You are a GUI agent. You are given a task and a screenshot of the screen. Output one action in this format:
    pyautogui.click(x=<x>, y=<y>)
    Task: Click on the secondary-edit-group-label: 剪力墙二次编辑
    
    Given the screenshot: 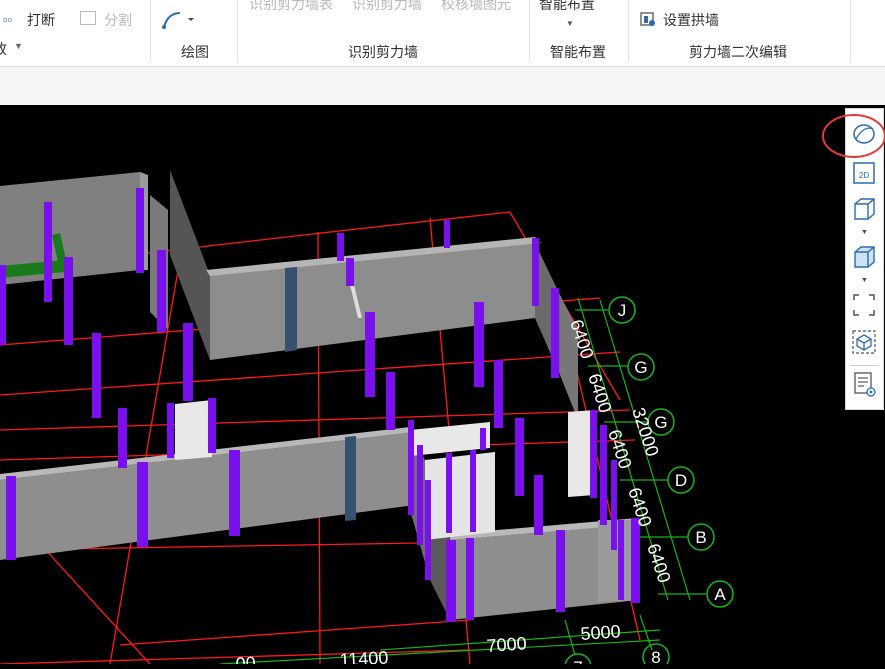 What is the action you would take?
    pyautogui.click(x=738, y=52)
    